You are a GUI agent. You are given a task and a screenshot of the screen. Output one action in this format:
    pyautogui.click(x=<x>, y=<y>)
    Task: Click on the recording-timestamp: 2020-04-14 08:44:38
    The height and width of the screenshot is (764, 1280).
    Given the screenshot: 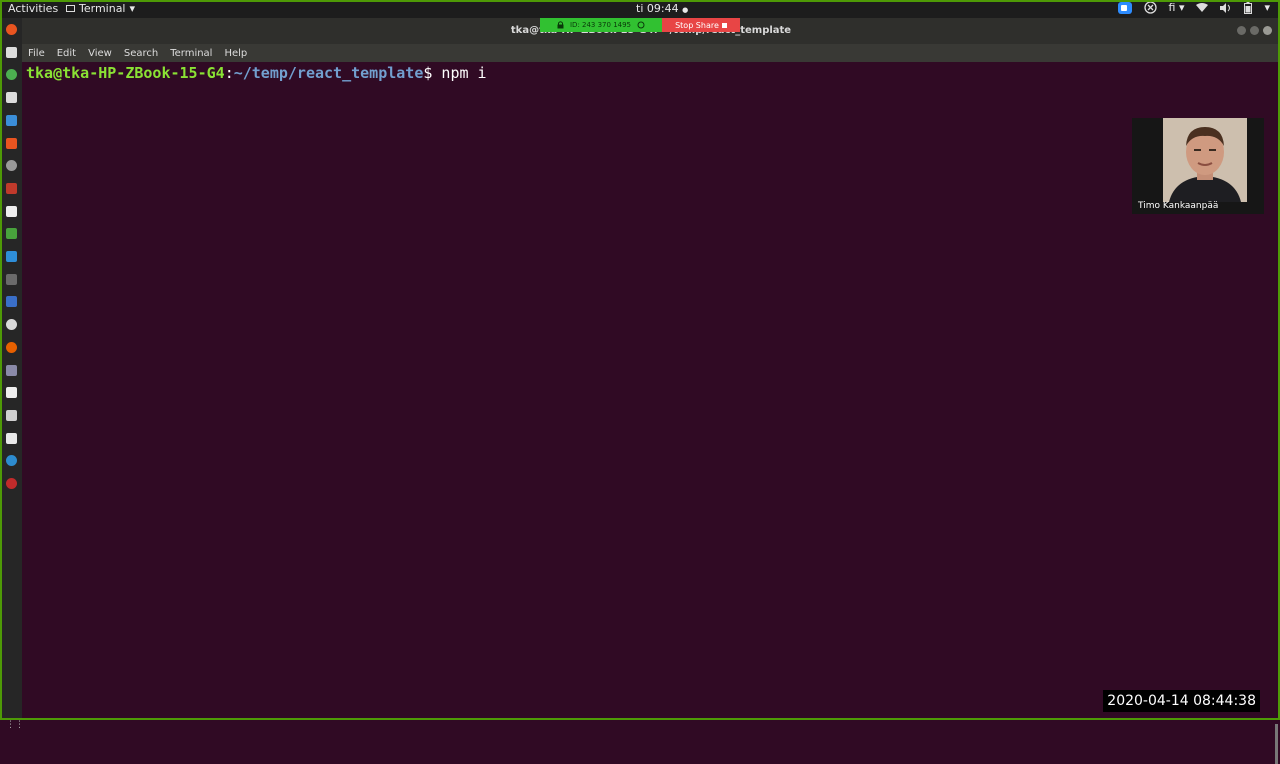 What is the action you would take?
    pyautogui.click(x=1181, y=701)
    